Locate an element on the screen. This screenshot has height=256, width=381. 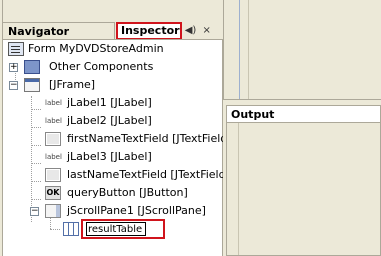
form-icon is located at coordinates (16, 49).